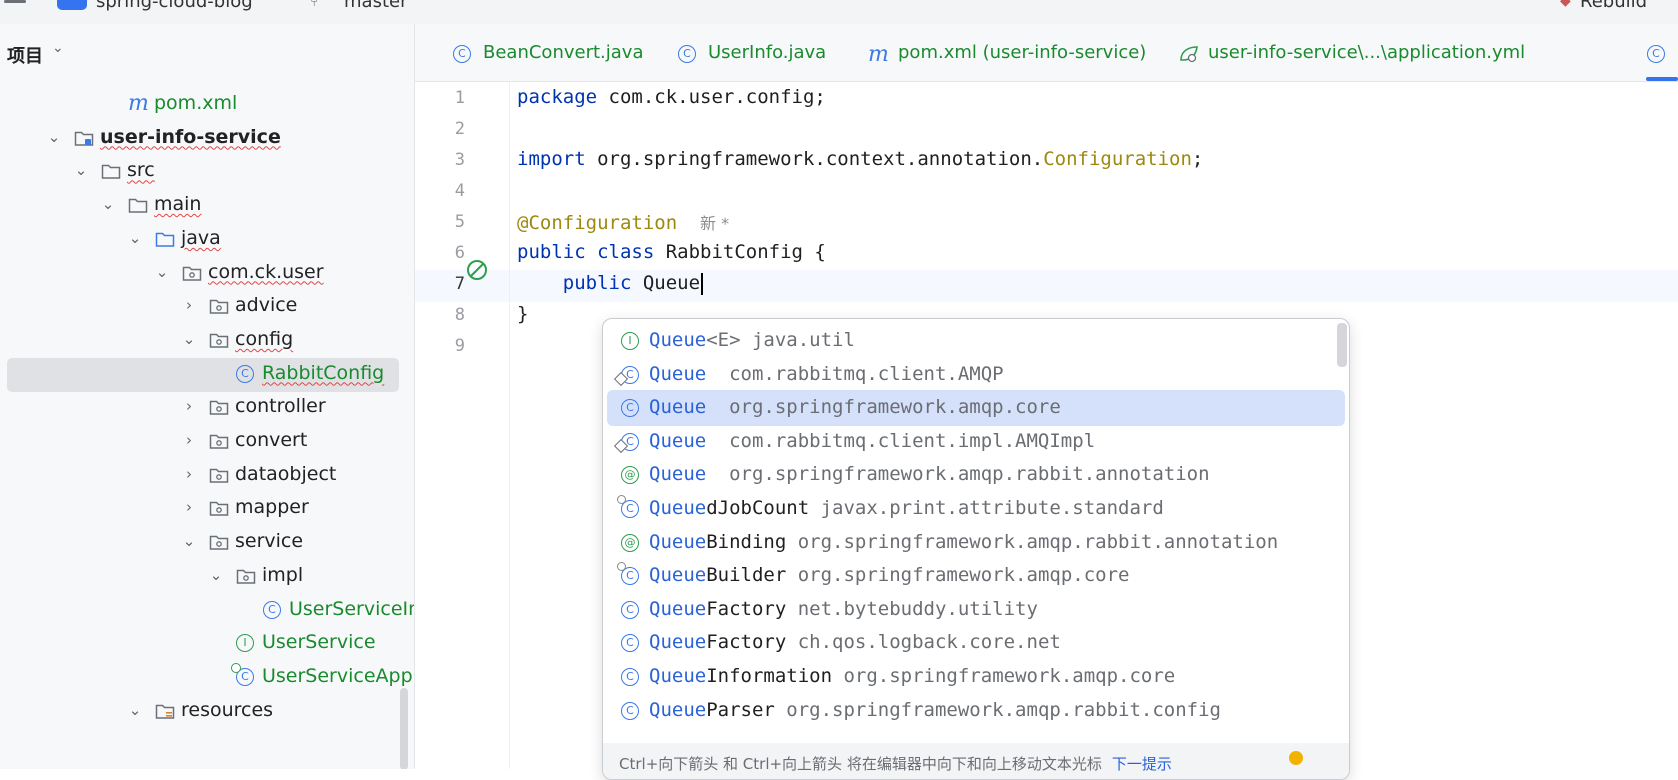 Image resolution: width=1678 pixels, height=780 pixels. Describe the element at coordinates (477, 272) in the screenshot. I see `spring-bean-gutter-icon` at that location.